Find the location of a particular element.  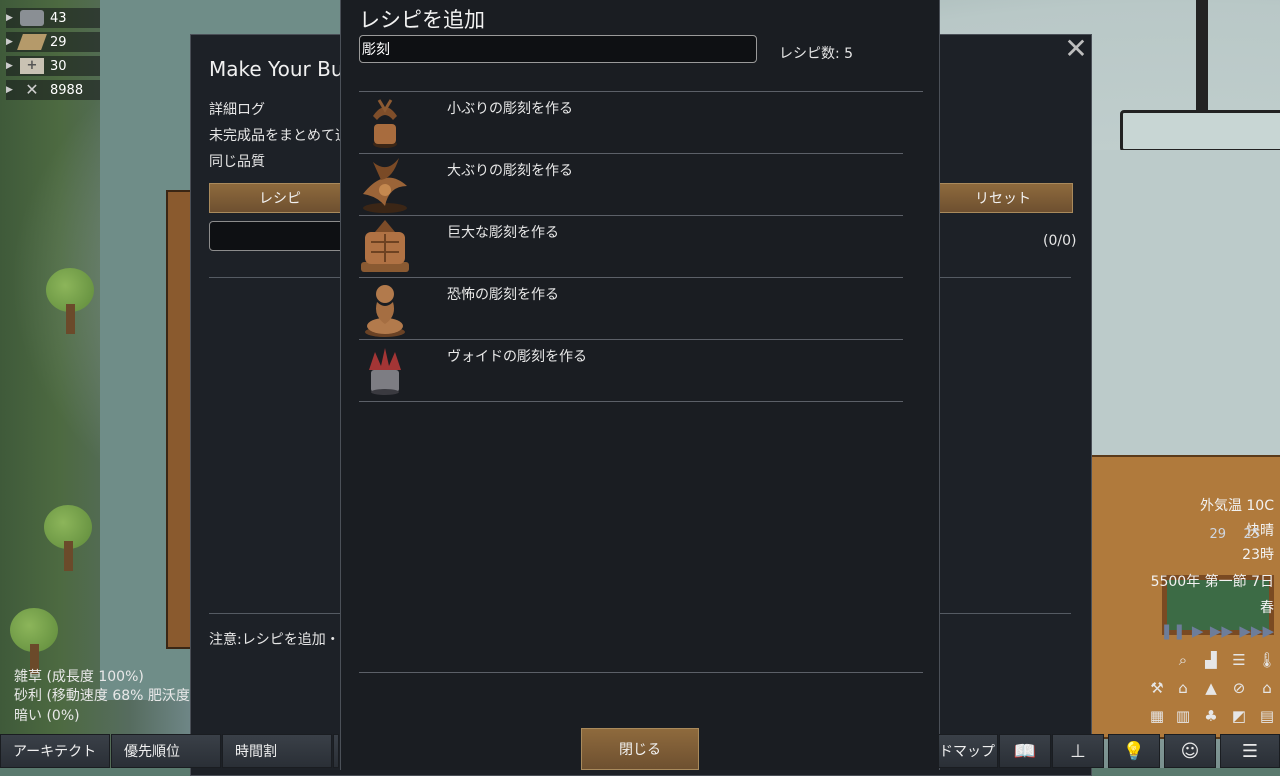

factory-icon: ▟ is located at coordinates (1211, 660).